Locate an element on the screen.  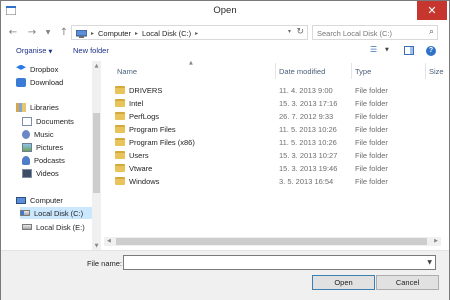
column-header-name: Name is located at coordinates (127, 71).